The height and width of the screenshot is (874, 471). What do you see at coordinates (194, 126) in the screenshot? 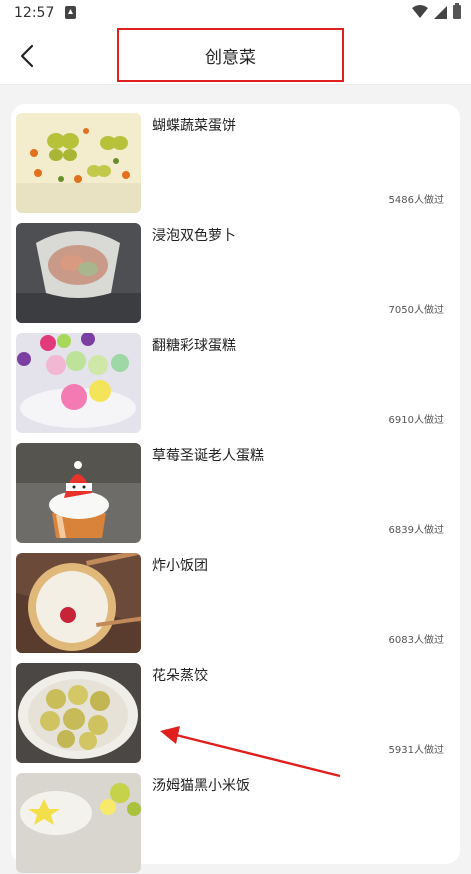
I see `recipe-name: 蝴蝶蔬菜蛋饼` at bounding box center [194, 126].